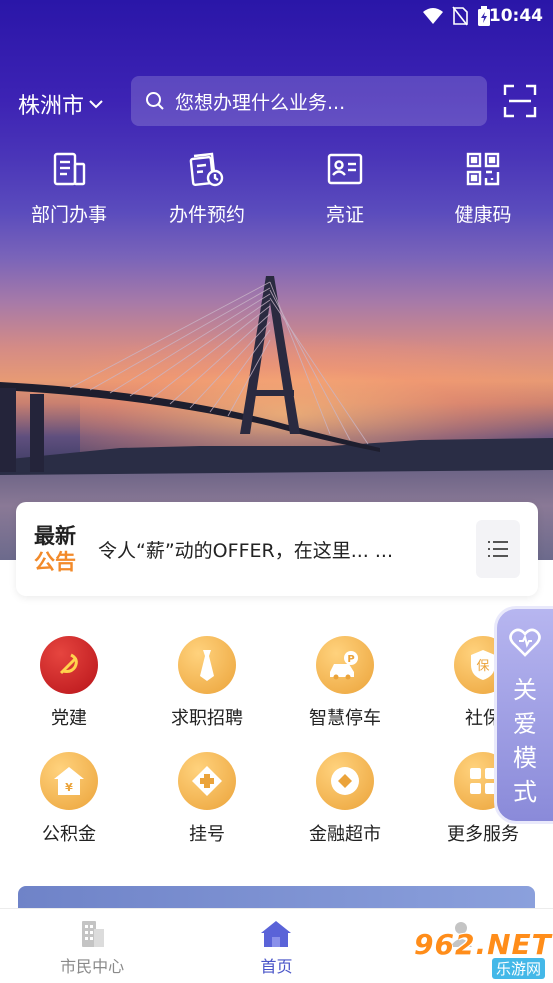 Image resolution: width=553 pixels, height=983 pixels. I want to click on watermark-logo: 962.NET 乐游网, so click(483, 954).